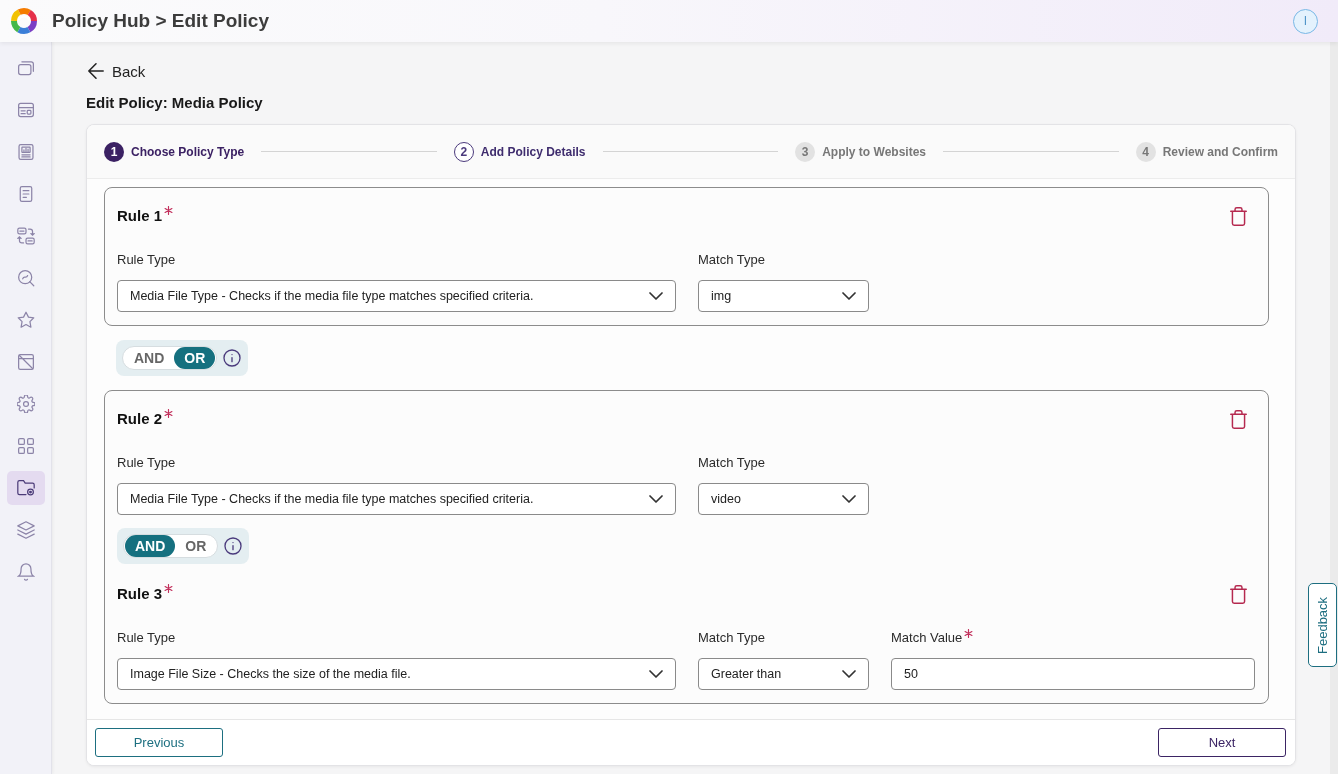 The height and width of the screenshot is (774, 1338). What do you see at coordinates (139, 216) in the screenshot?
I see `rule-title: Rule 1` at bounding box center [139, 216].